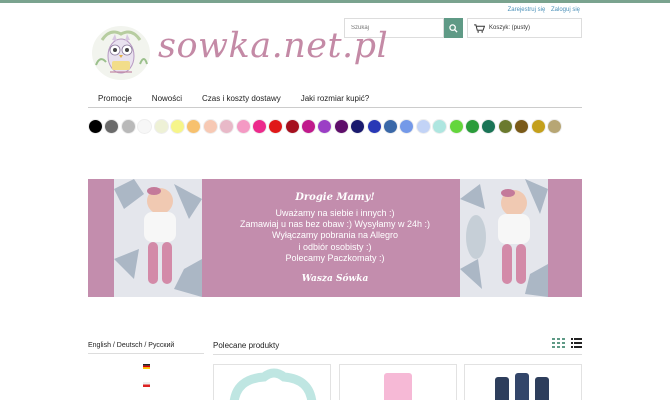  I want to click on banner-headline: Drogie Mamy!, so click(335, 197).